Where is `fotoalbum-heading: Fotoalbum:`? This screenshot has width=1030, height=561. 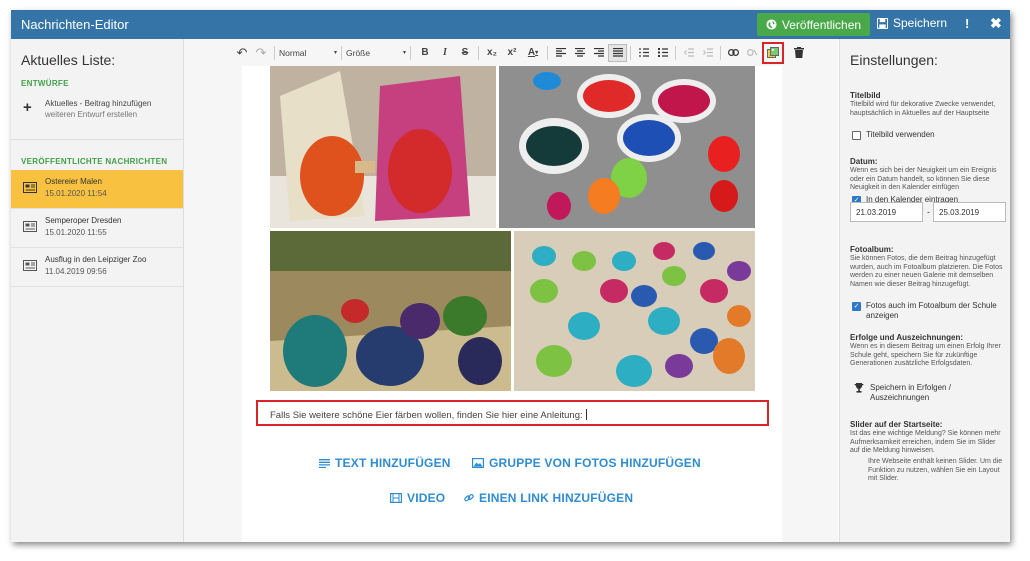
fotoalbum-heading: Fotoalbum: is located at coordinates (872, 249).